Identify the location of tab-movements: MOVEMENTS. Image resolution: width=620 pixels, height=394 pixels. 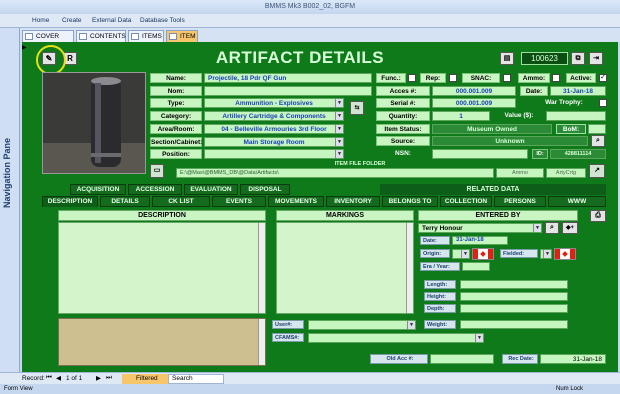
(296, 201).